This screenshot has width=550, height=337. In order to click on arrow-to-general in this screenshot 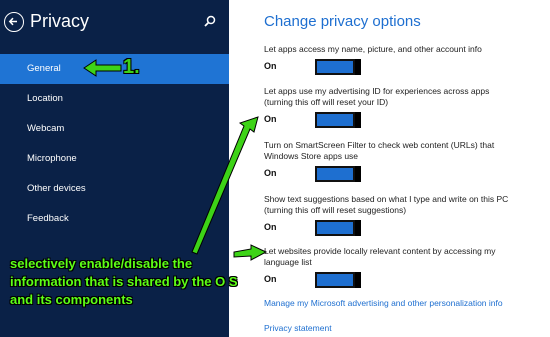, I will do `click(102, 68)`.